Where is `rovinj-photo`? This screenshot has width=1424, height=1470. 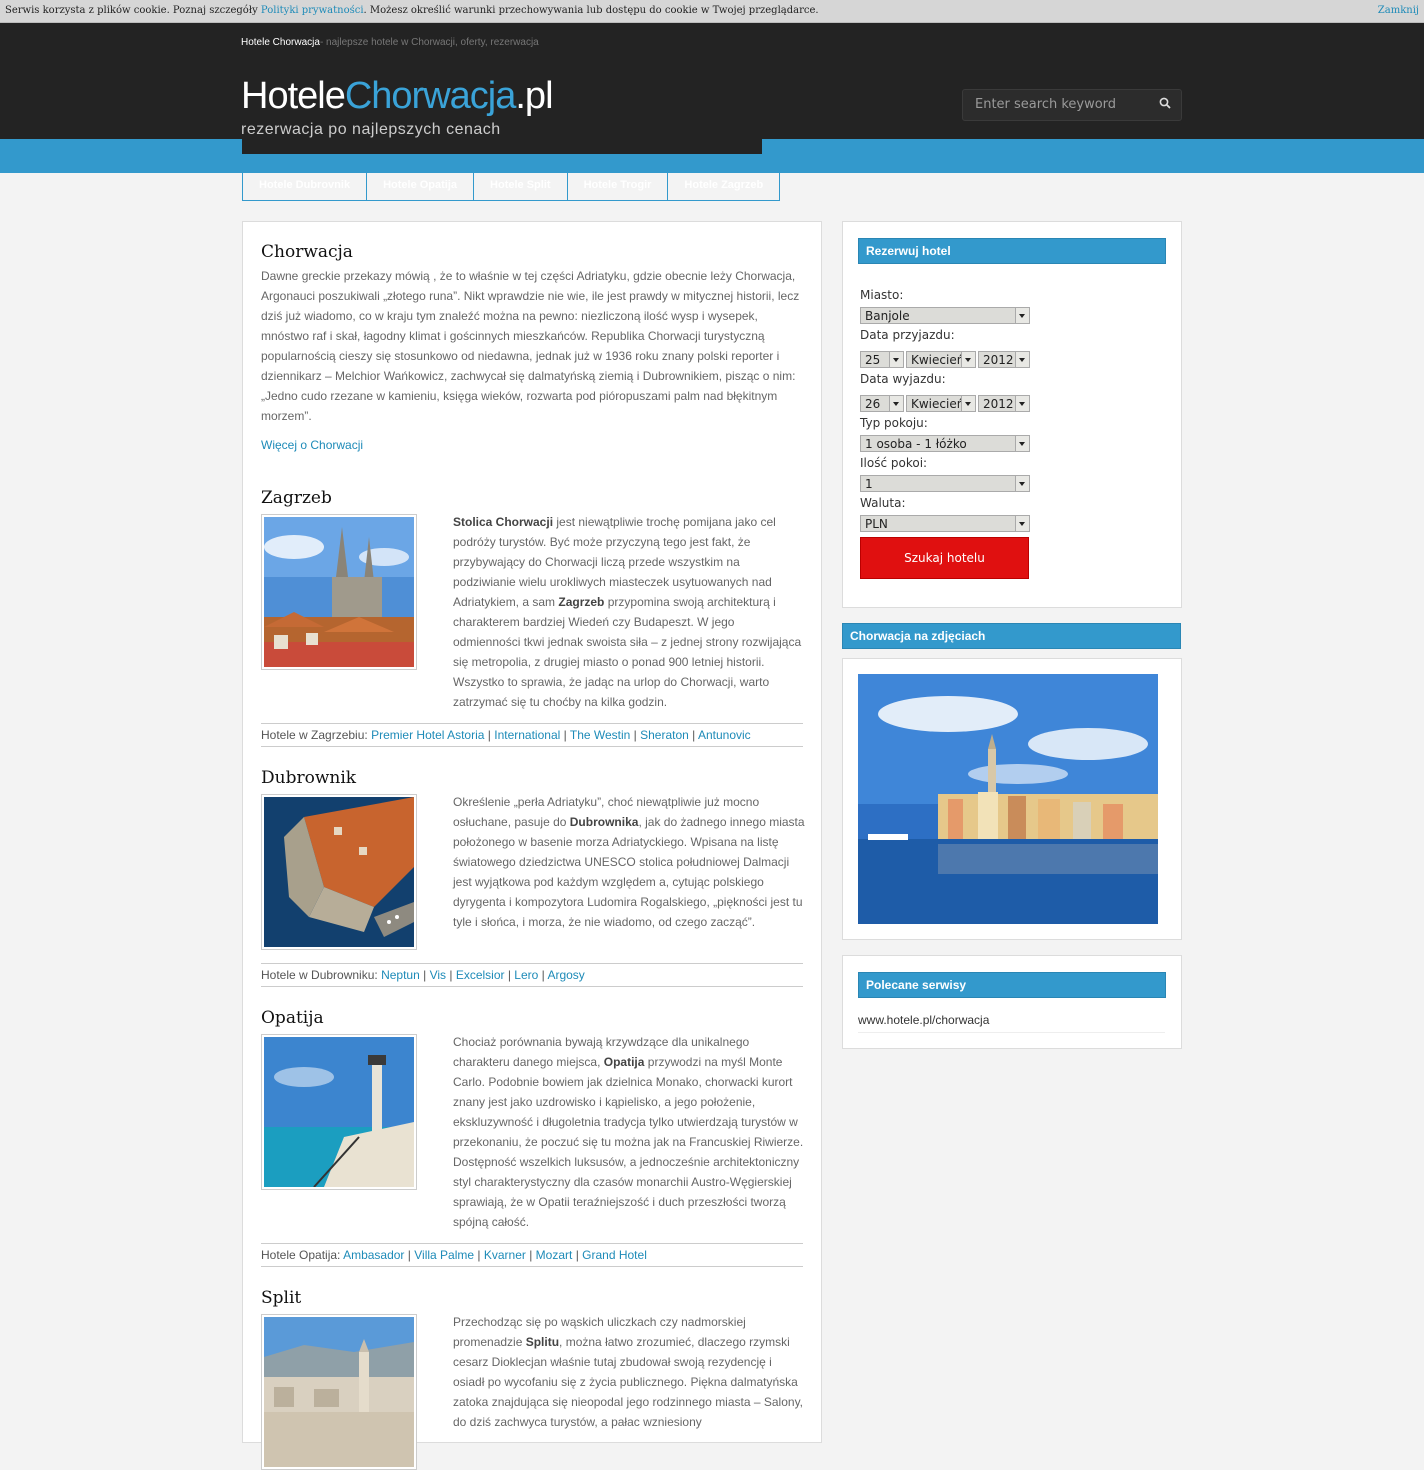 rovinj-photo is located at coordinates (1008, 799).